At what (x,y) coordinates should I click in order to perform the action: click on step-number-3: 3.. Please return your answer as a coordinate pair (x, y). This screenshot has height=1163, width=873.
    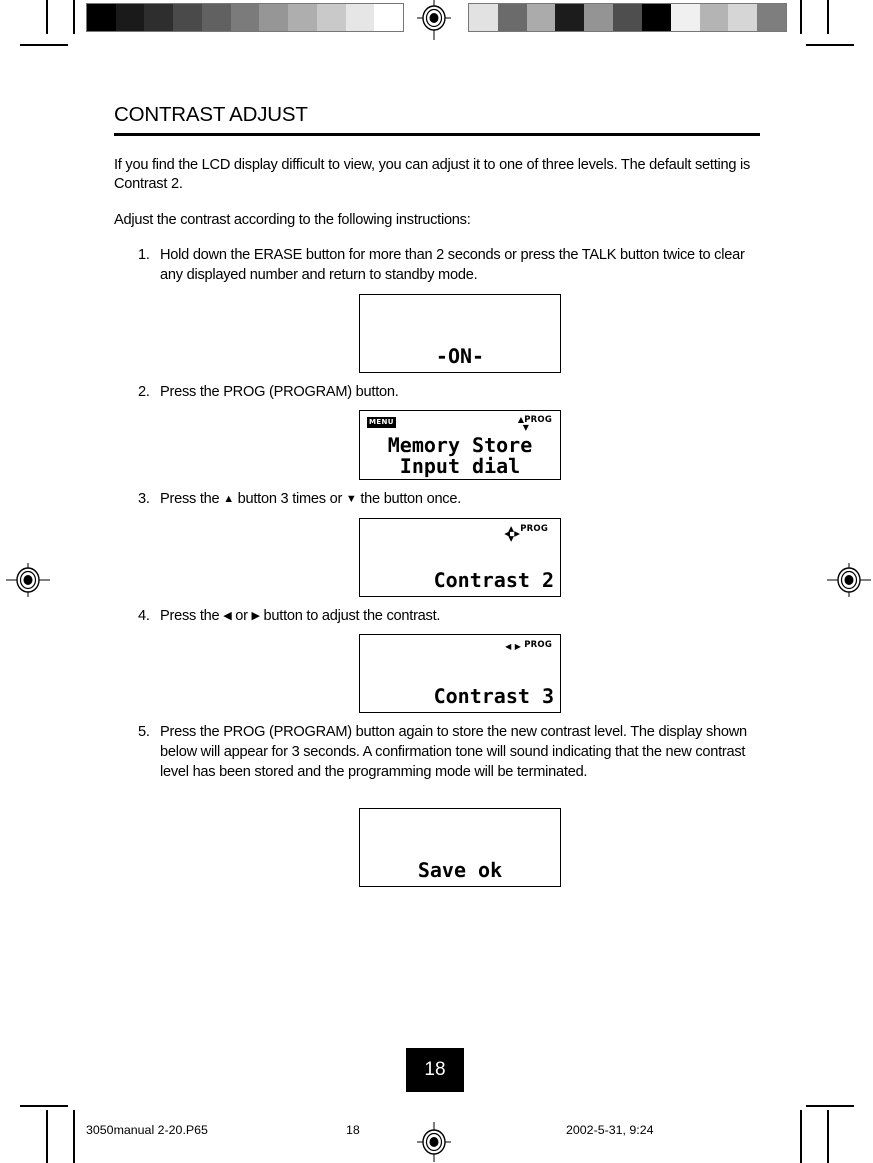
    Looking at the image, I should click on (144, 499).